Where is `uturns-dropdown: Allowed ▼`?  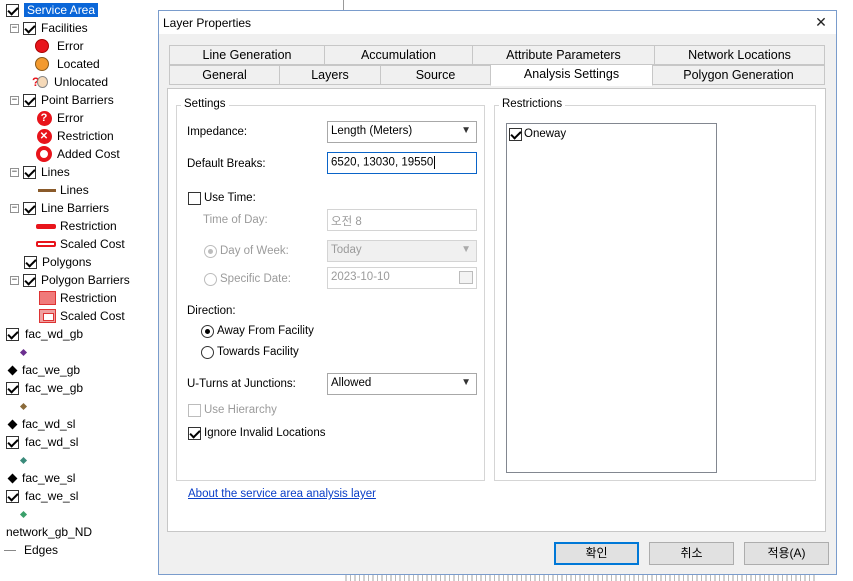 uturns-dropdown: Allowed ▼ is located at coordinates (402, 384).